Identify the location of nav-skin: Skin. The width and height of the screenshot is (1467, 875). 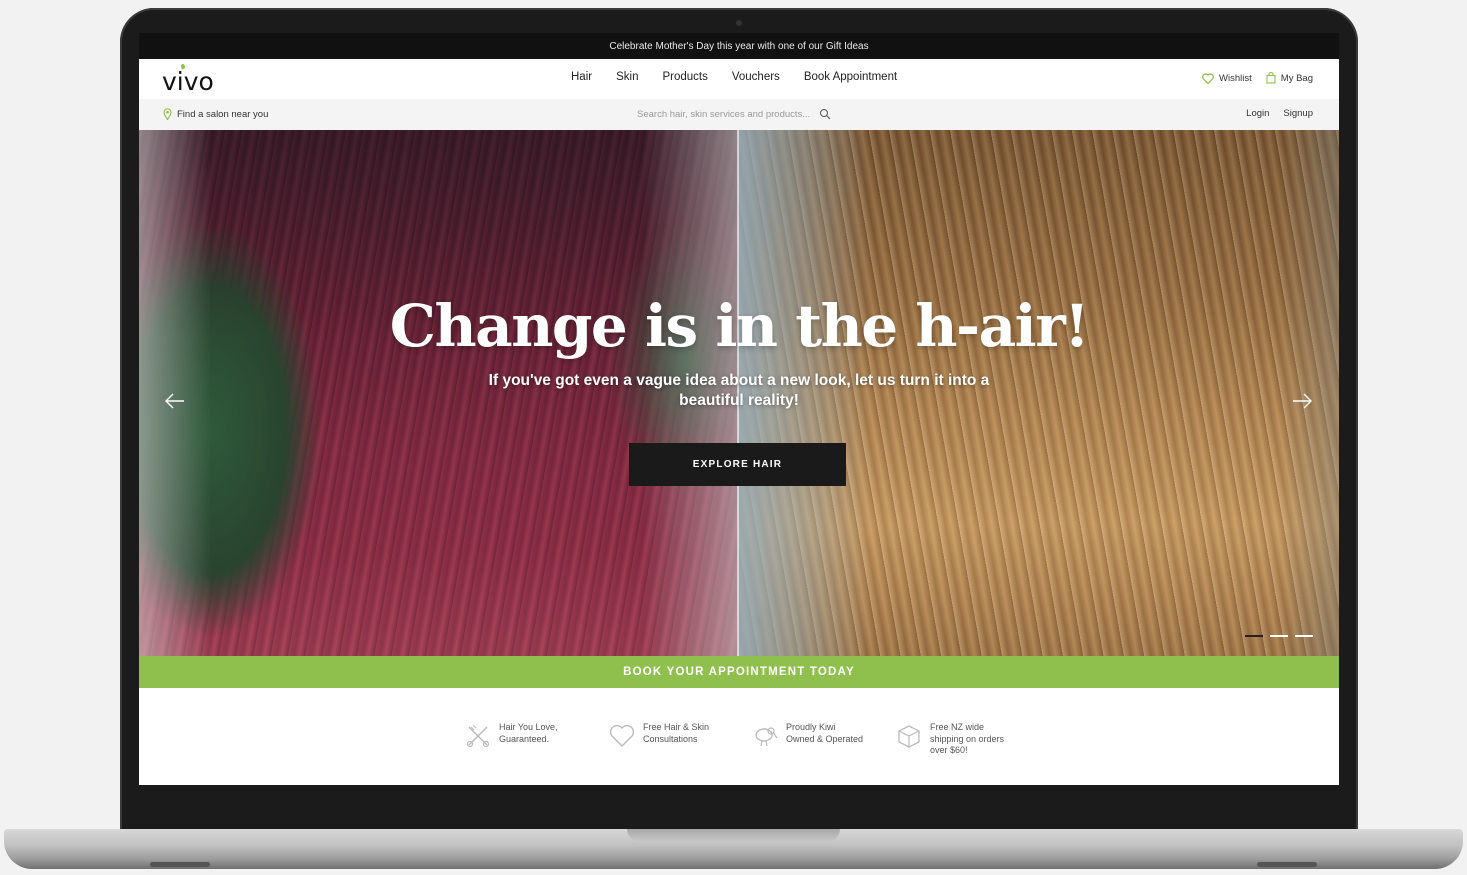
(627, 77).